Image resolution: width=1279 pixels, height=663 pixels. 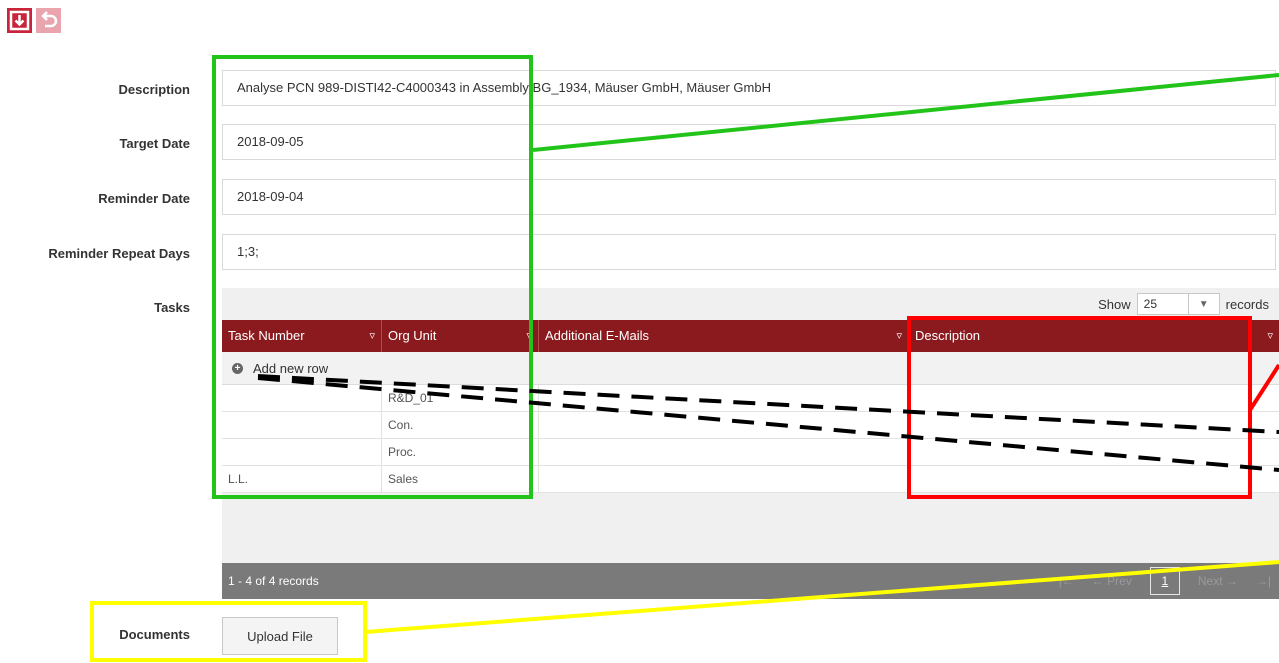 I want to click on org-unit-cell: Sales, so click(x=460, y=479).